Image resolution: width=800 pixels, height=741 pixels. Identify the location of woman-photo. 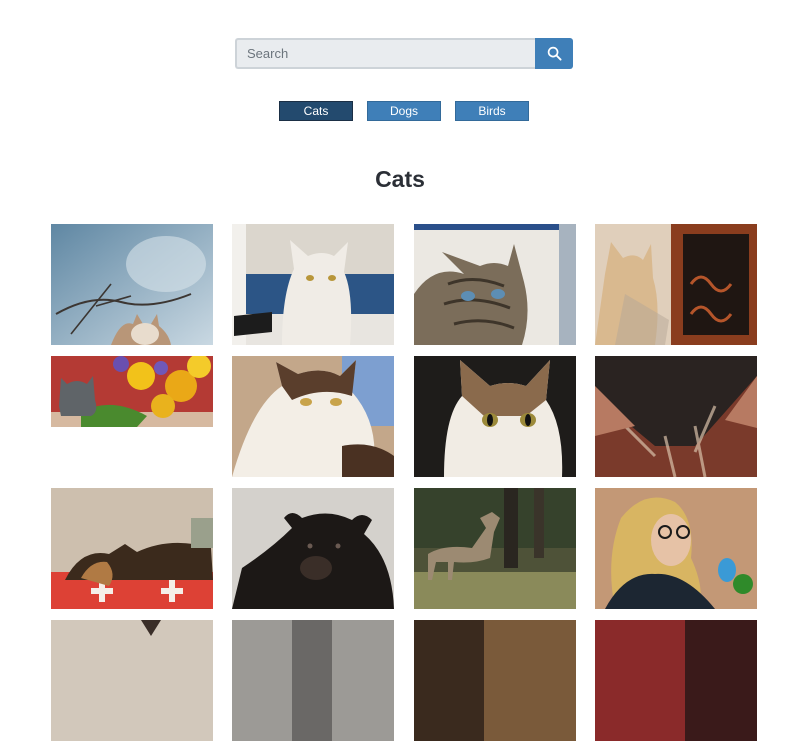
(676, 548).